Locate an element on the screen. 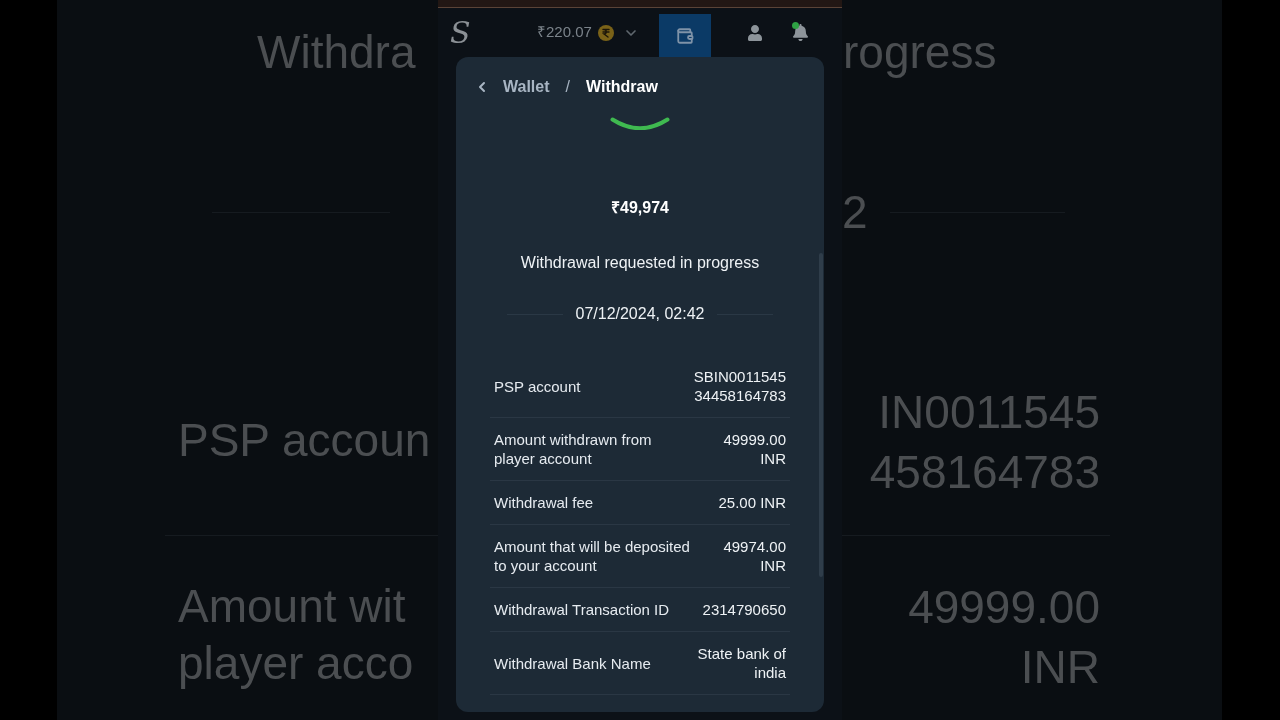  logo: S is located at coordinates (465, 32).